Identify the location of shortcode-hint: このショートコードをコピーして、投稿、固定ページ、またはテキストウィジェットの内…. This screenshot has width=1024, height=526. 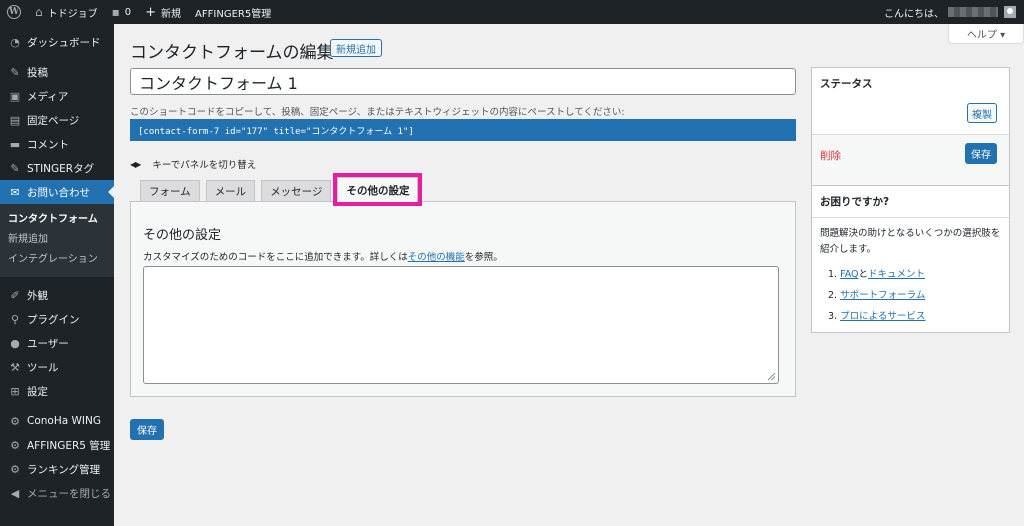
(377, 112).